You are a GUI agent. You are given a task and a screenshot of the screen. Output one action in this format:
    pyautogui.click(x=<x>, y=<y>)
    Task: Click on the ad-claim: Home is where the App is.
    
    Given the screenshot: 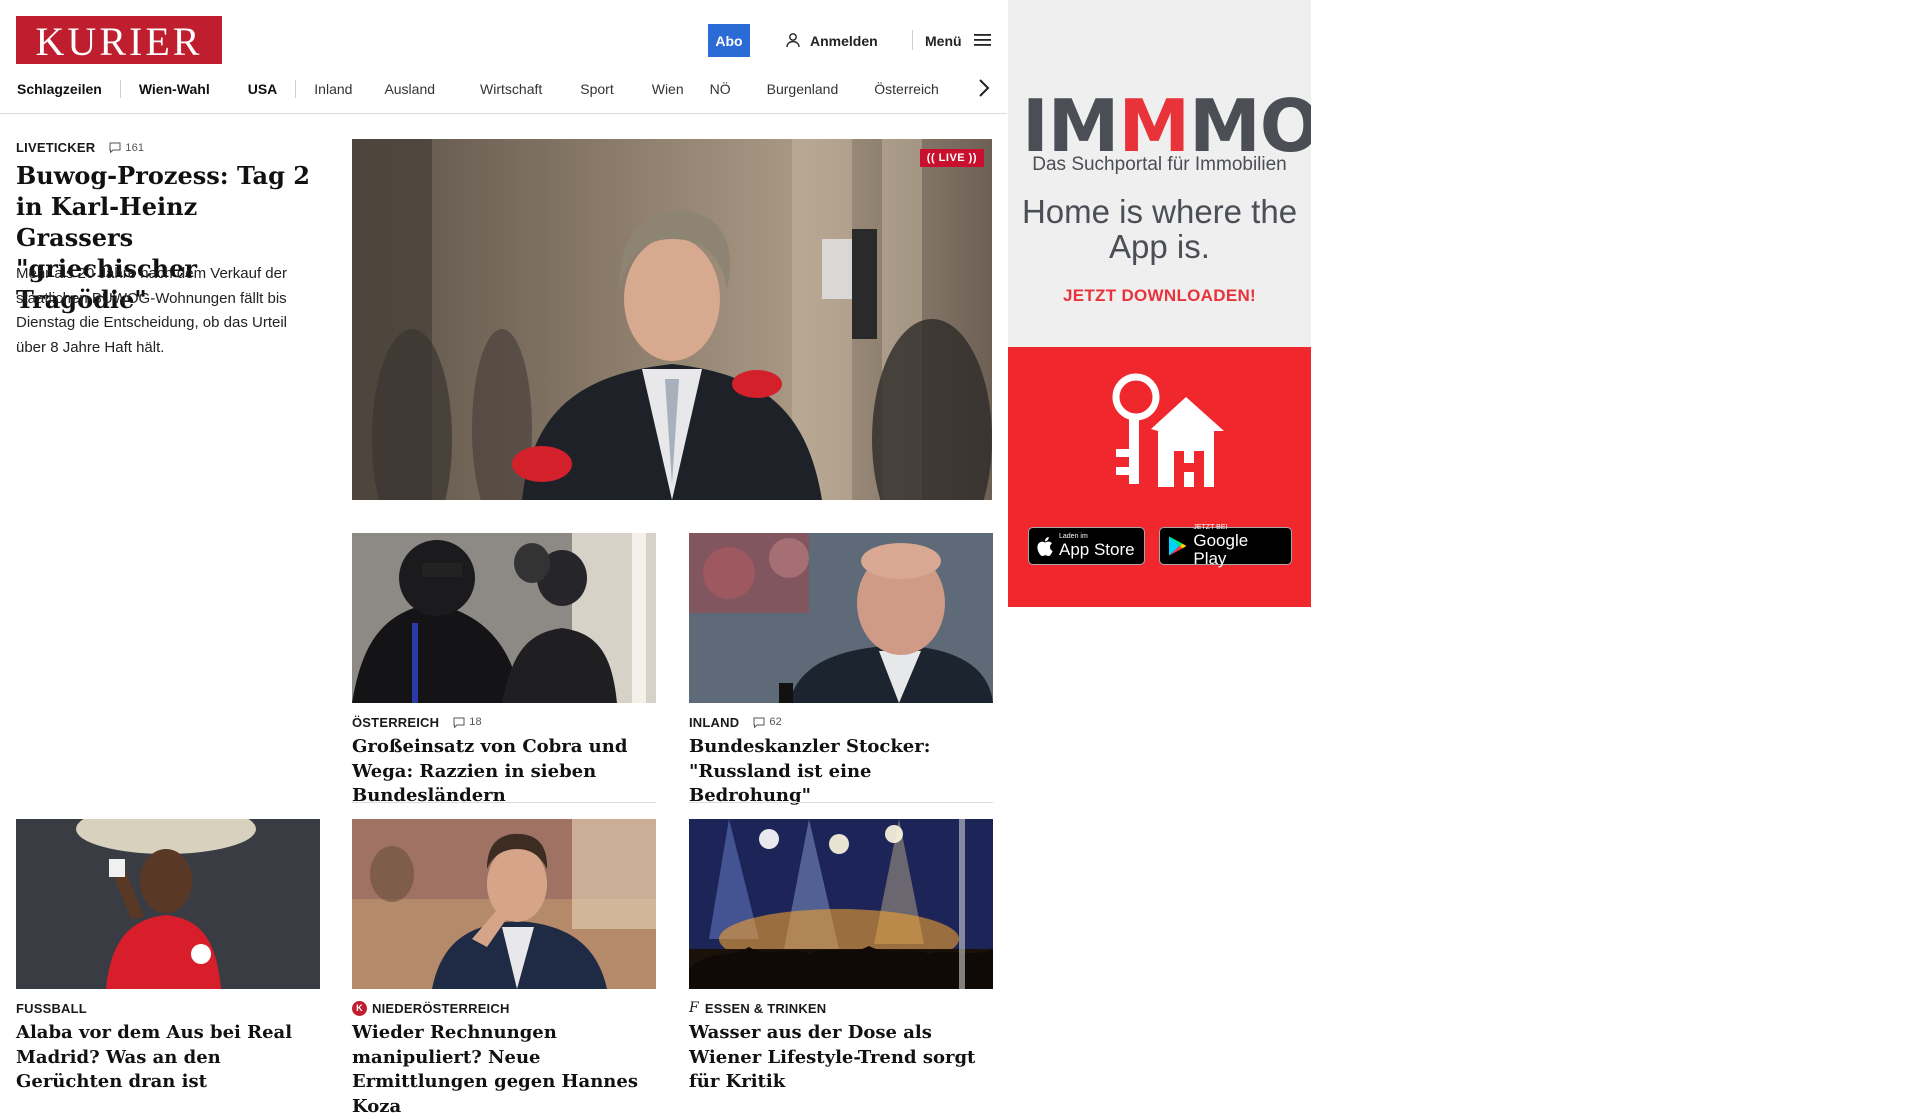 What is the action you would take?
    pyautogui.click(x=1159, y=229)
    